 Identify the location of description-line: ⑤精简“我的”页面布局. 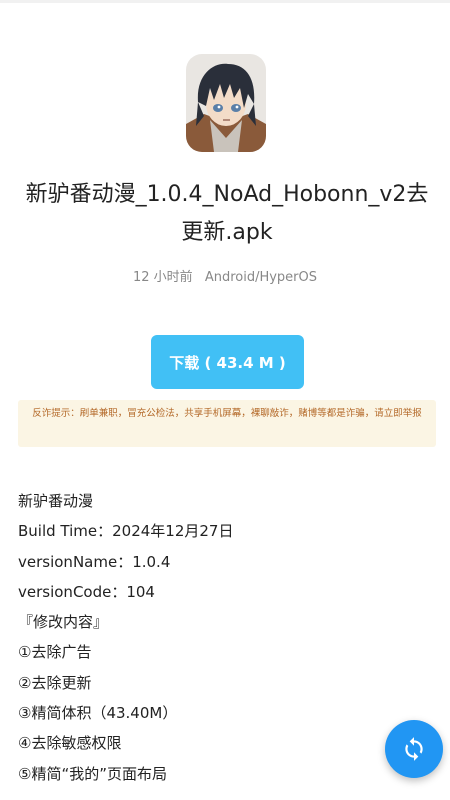
(92, 773).